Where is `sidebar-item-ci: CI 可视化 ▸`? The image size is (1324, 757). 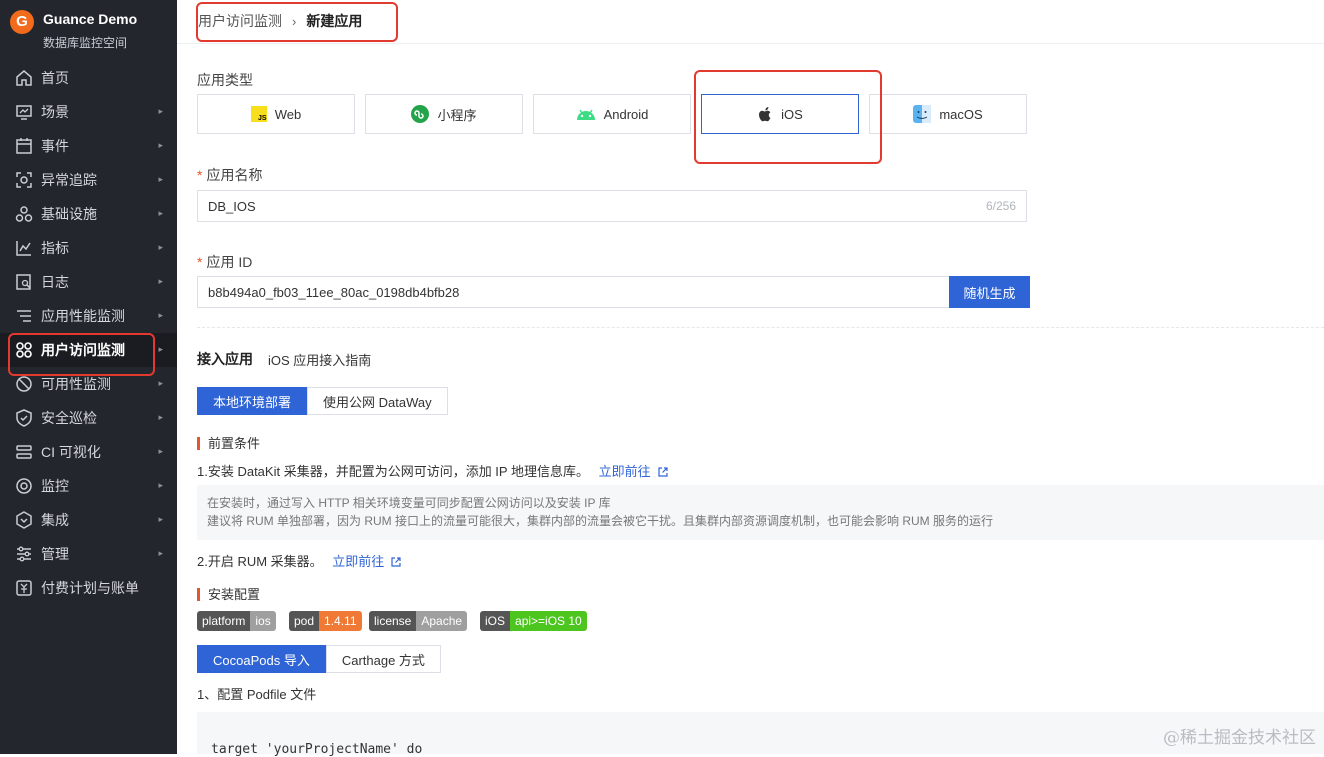
sidebar-item-ci: CI 可视化 ▸ is located at coordinates (88, 452).